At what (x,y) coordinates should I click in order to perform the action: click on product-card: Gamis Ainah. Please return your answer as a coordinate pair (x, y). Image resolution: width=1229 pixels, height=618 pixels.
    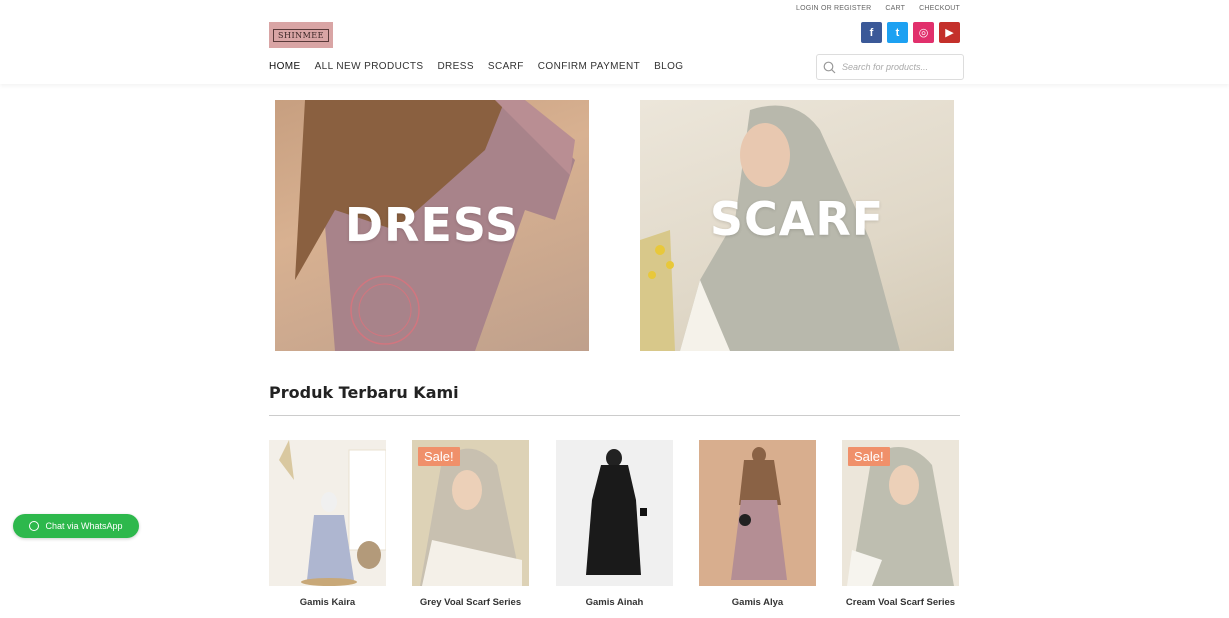
    Looking at the image, I should click on (614, 524).